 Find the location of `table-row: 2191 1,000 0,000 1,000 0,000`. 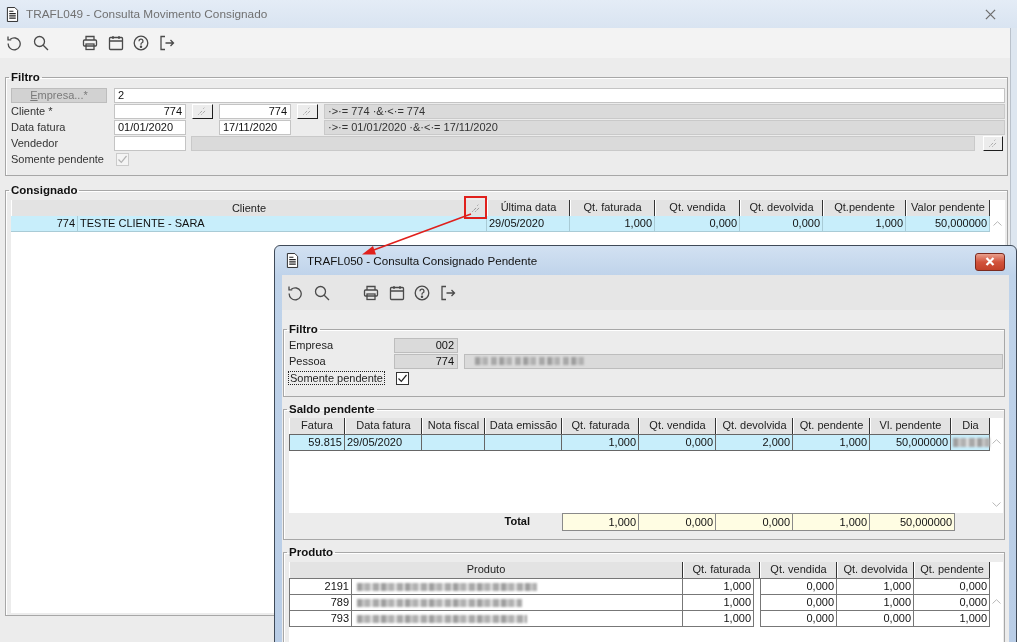

table-row: 2191 1,000 0,000 1,000 0,000 is located at coordinates (639, 587).